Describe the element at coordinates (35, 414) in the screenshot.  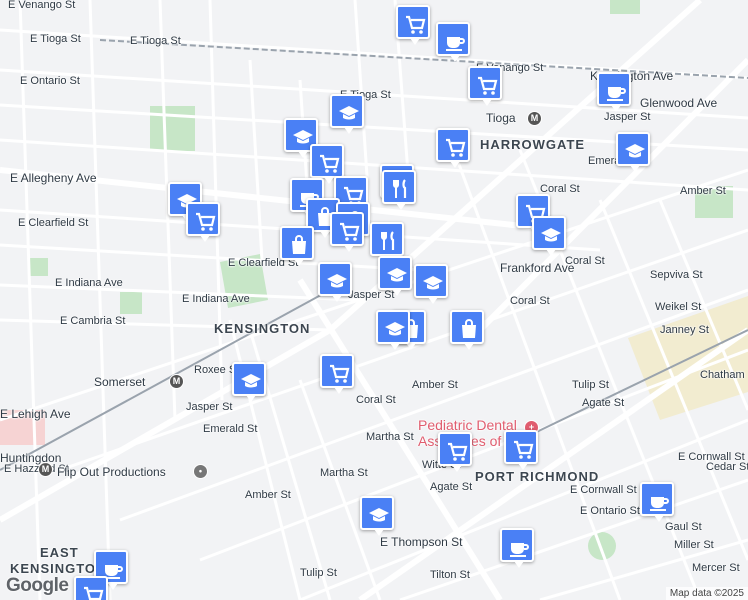
I see `street-label: E Lehigh Ave` at that location.